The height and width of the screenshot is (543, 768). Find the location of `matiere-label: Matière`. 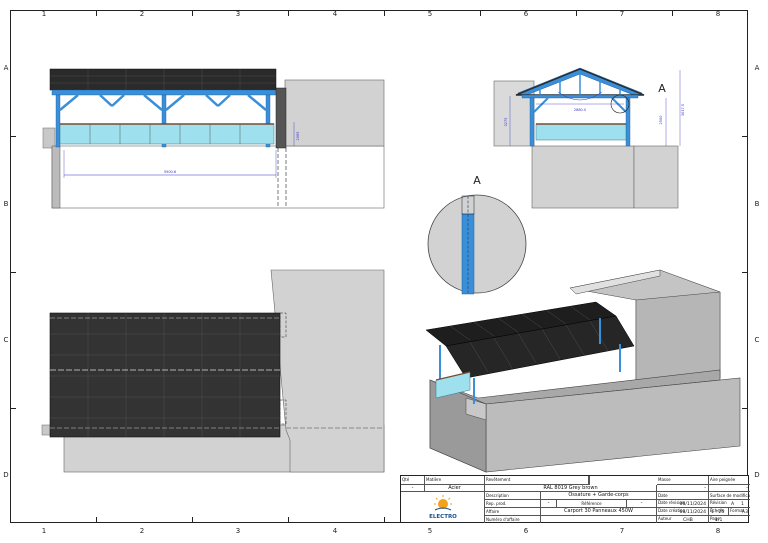

matiere-label: Matière is located at coordinates (455, 480).